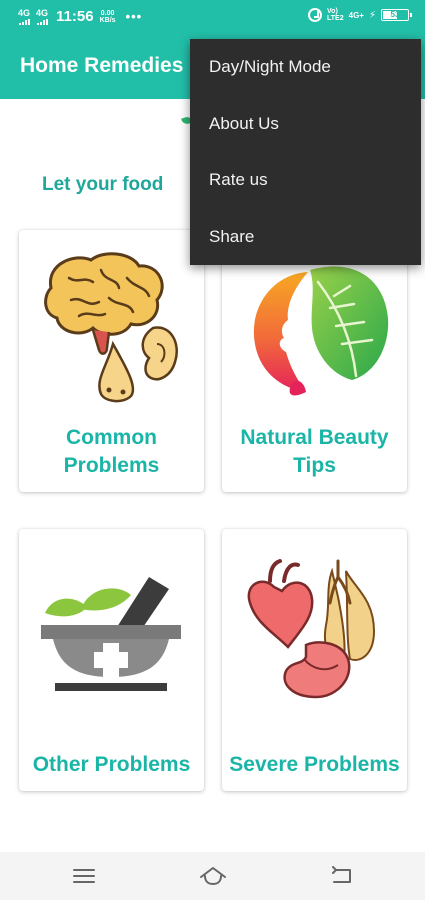  I want to click on overflow-menu: Day/Night Mode About Us Rate us Share, so click(305, 152).